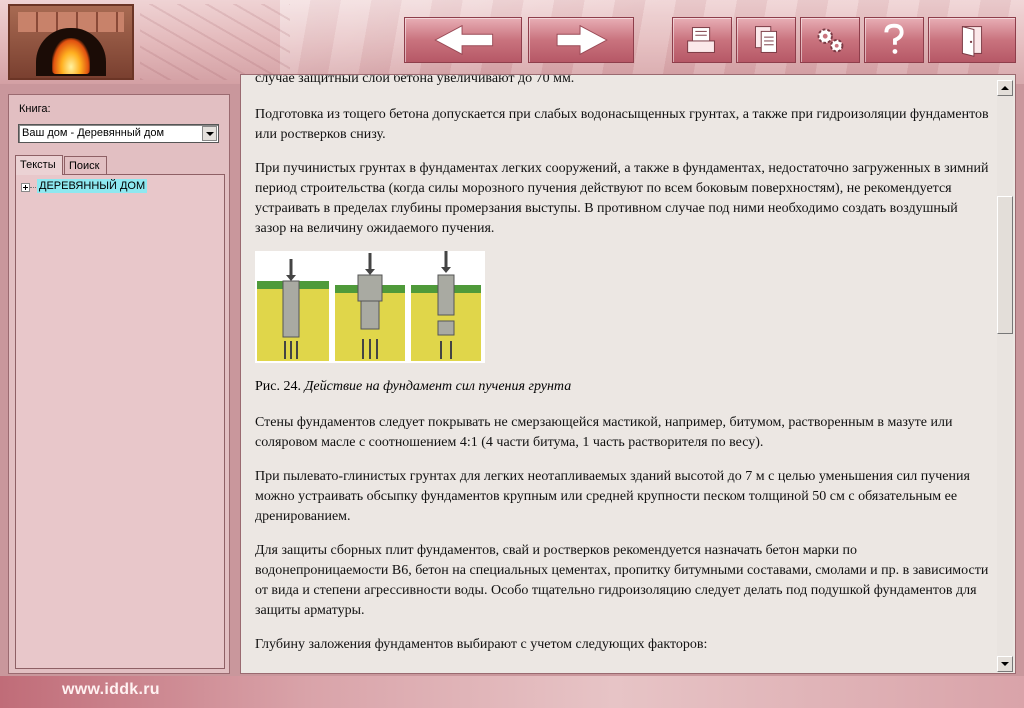  I want to click on book-select-value: Ваш дом - Деревянный дом, so click(93, 133).